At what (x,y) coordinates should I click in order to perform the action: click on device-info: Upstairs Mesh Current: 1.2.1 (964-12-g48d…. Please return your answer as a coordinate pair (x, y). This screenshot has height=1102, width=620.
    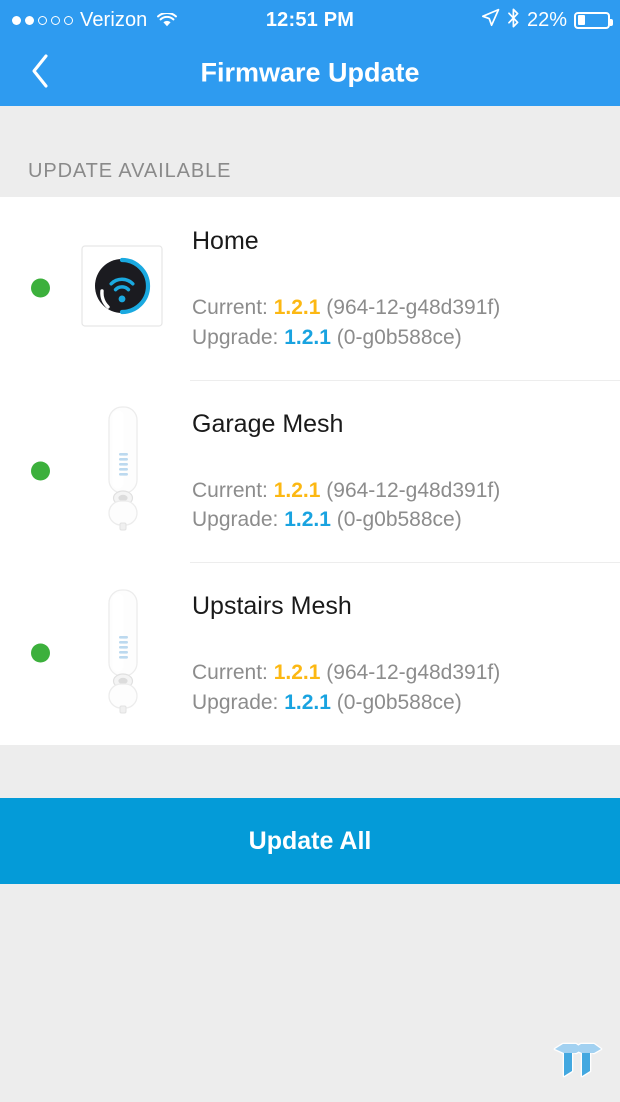
    Looking at the image, I should click on (398, 653).